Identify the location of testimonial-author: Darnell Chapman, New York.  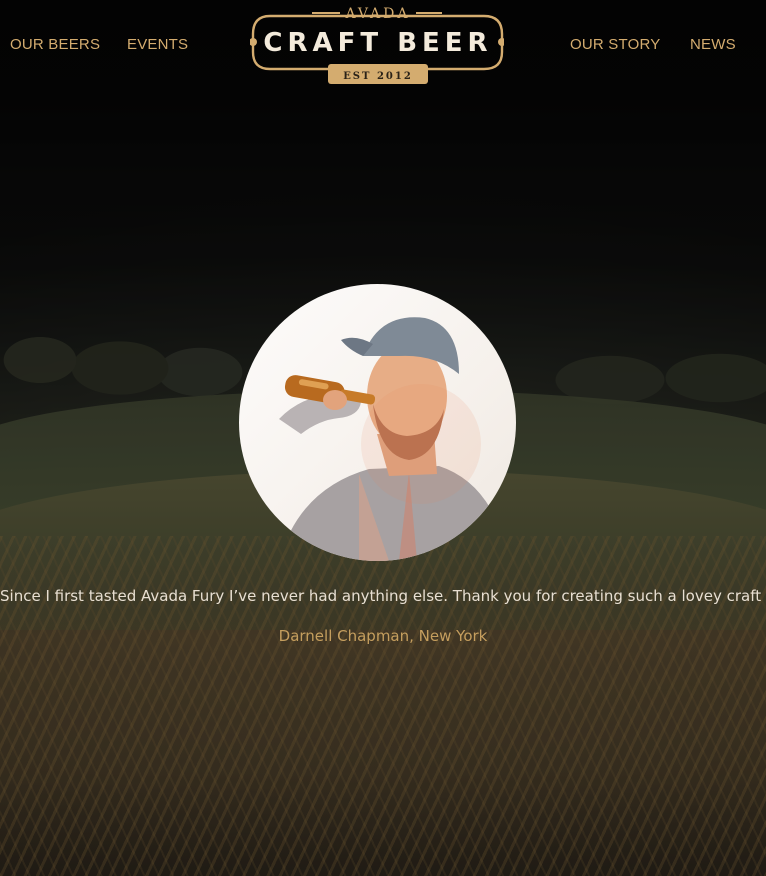
(383, 636).